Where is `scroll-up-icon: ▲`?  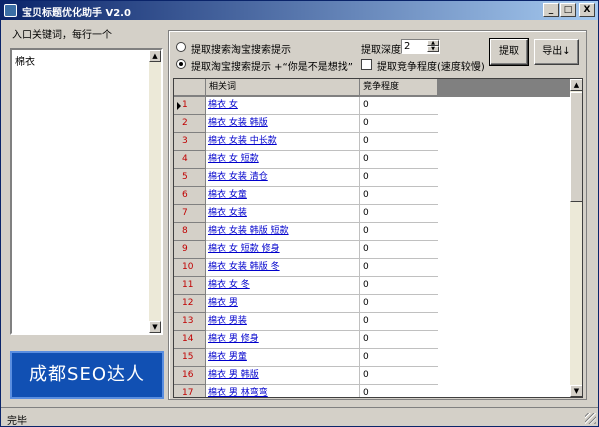 scroll-up-icon: ▲ is located at coordinates (155, 56).